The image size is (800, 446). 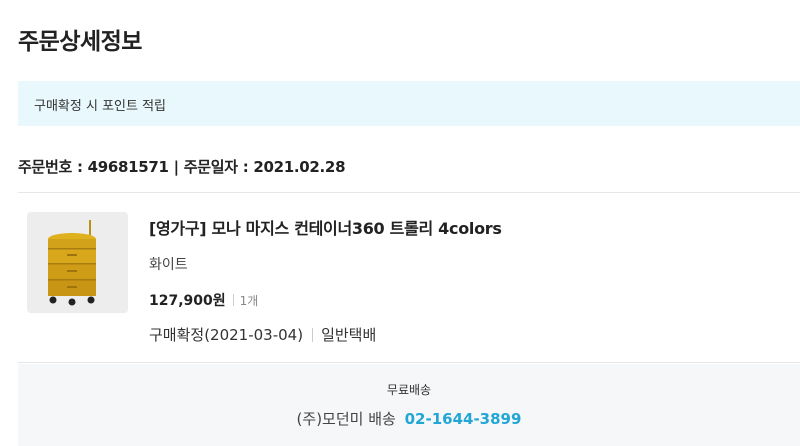 I want to click on product-option: 화이트, so click(x=168, y=265).